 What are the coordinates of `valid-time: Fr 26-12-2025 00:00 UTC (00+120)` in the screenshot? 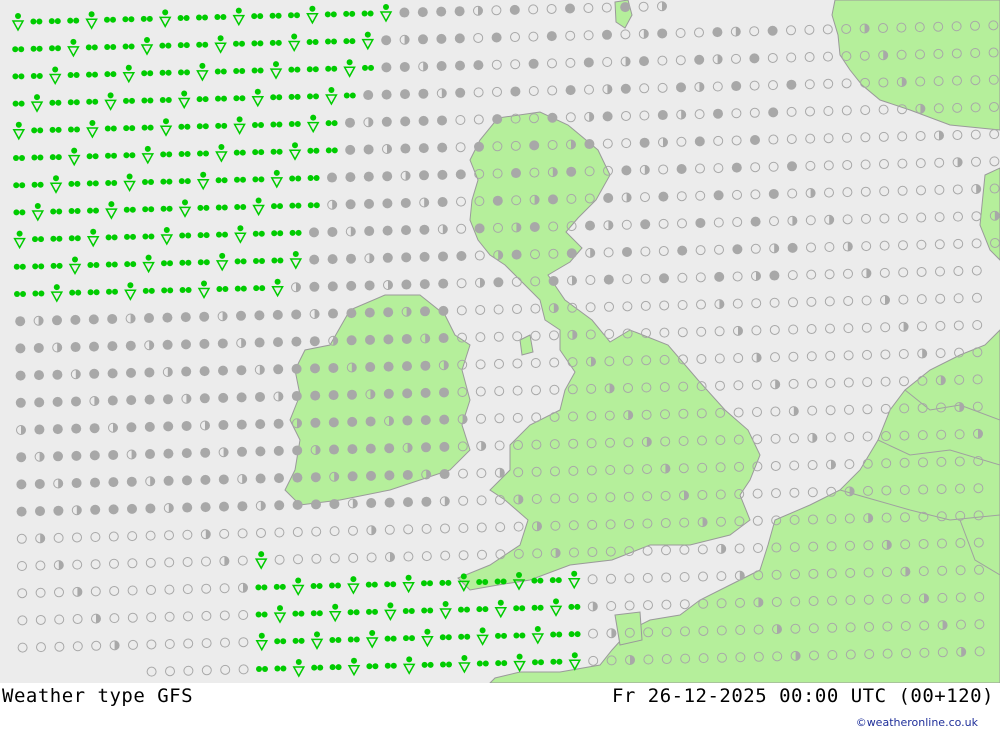 It's located at (802, 696).